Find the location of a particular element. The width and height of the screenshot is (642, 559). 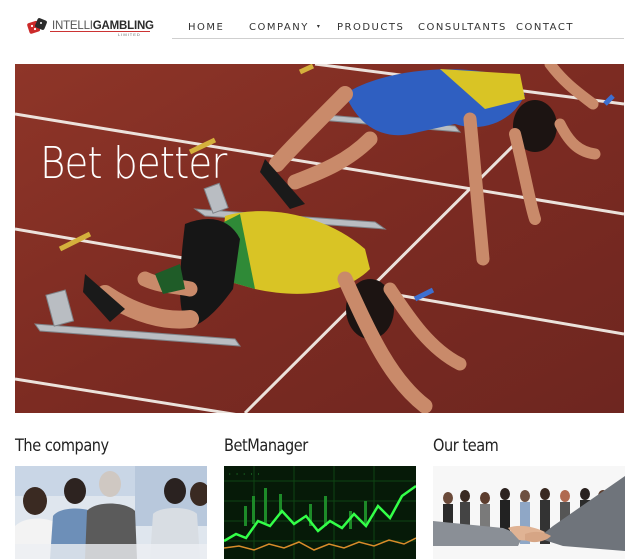

section-image-team is located at coordinates (529, 512).